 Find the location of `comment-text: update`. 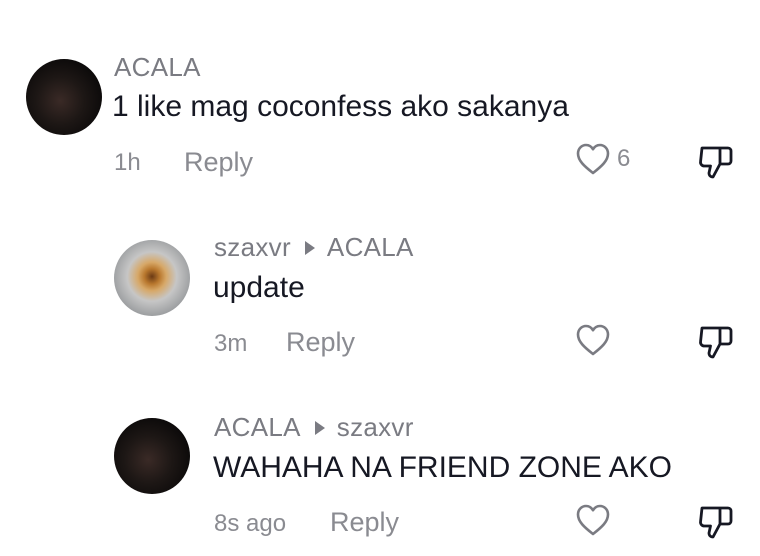

comment-text: update is located at coordinates (259, 287).